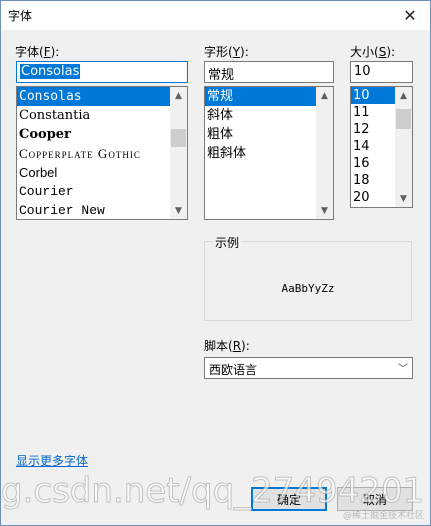 The image size is (431, 526). Describe the element at coordinates (226, 52) in the screenshot. I see `style-label: 字形(Y):` at that location.